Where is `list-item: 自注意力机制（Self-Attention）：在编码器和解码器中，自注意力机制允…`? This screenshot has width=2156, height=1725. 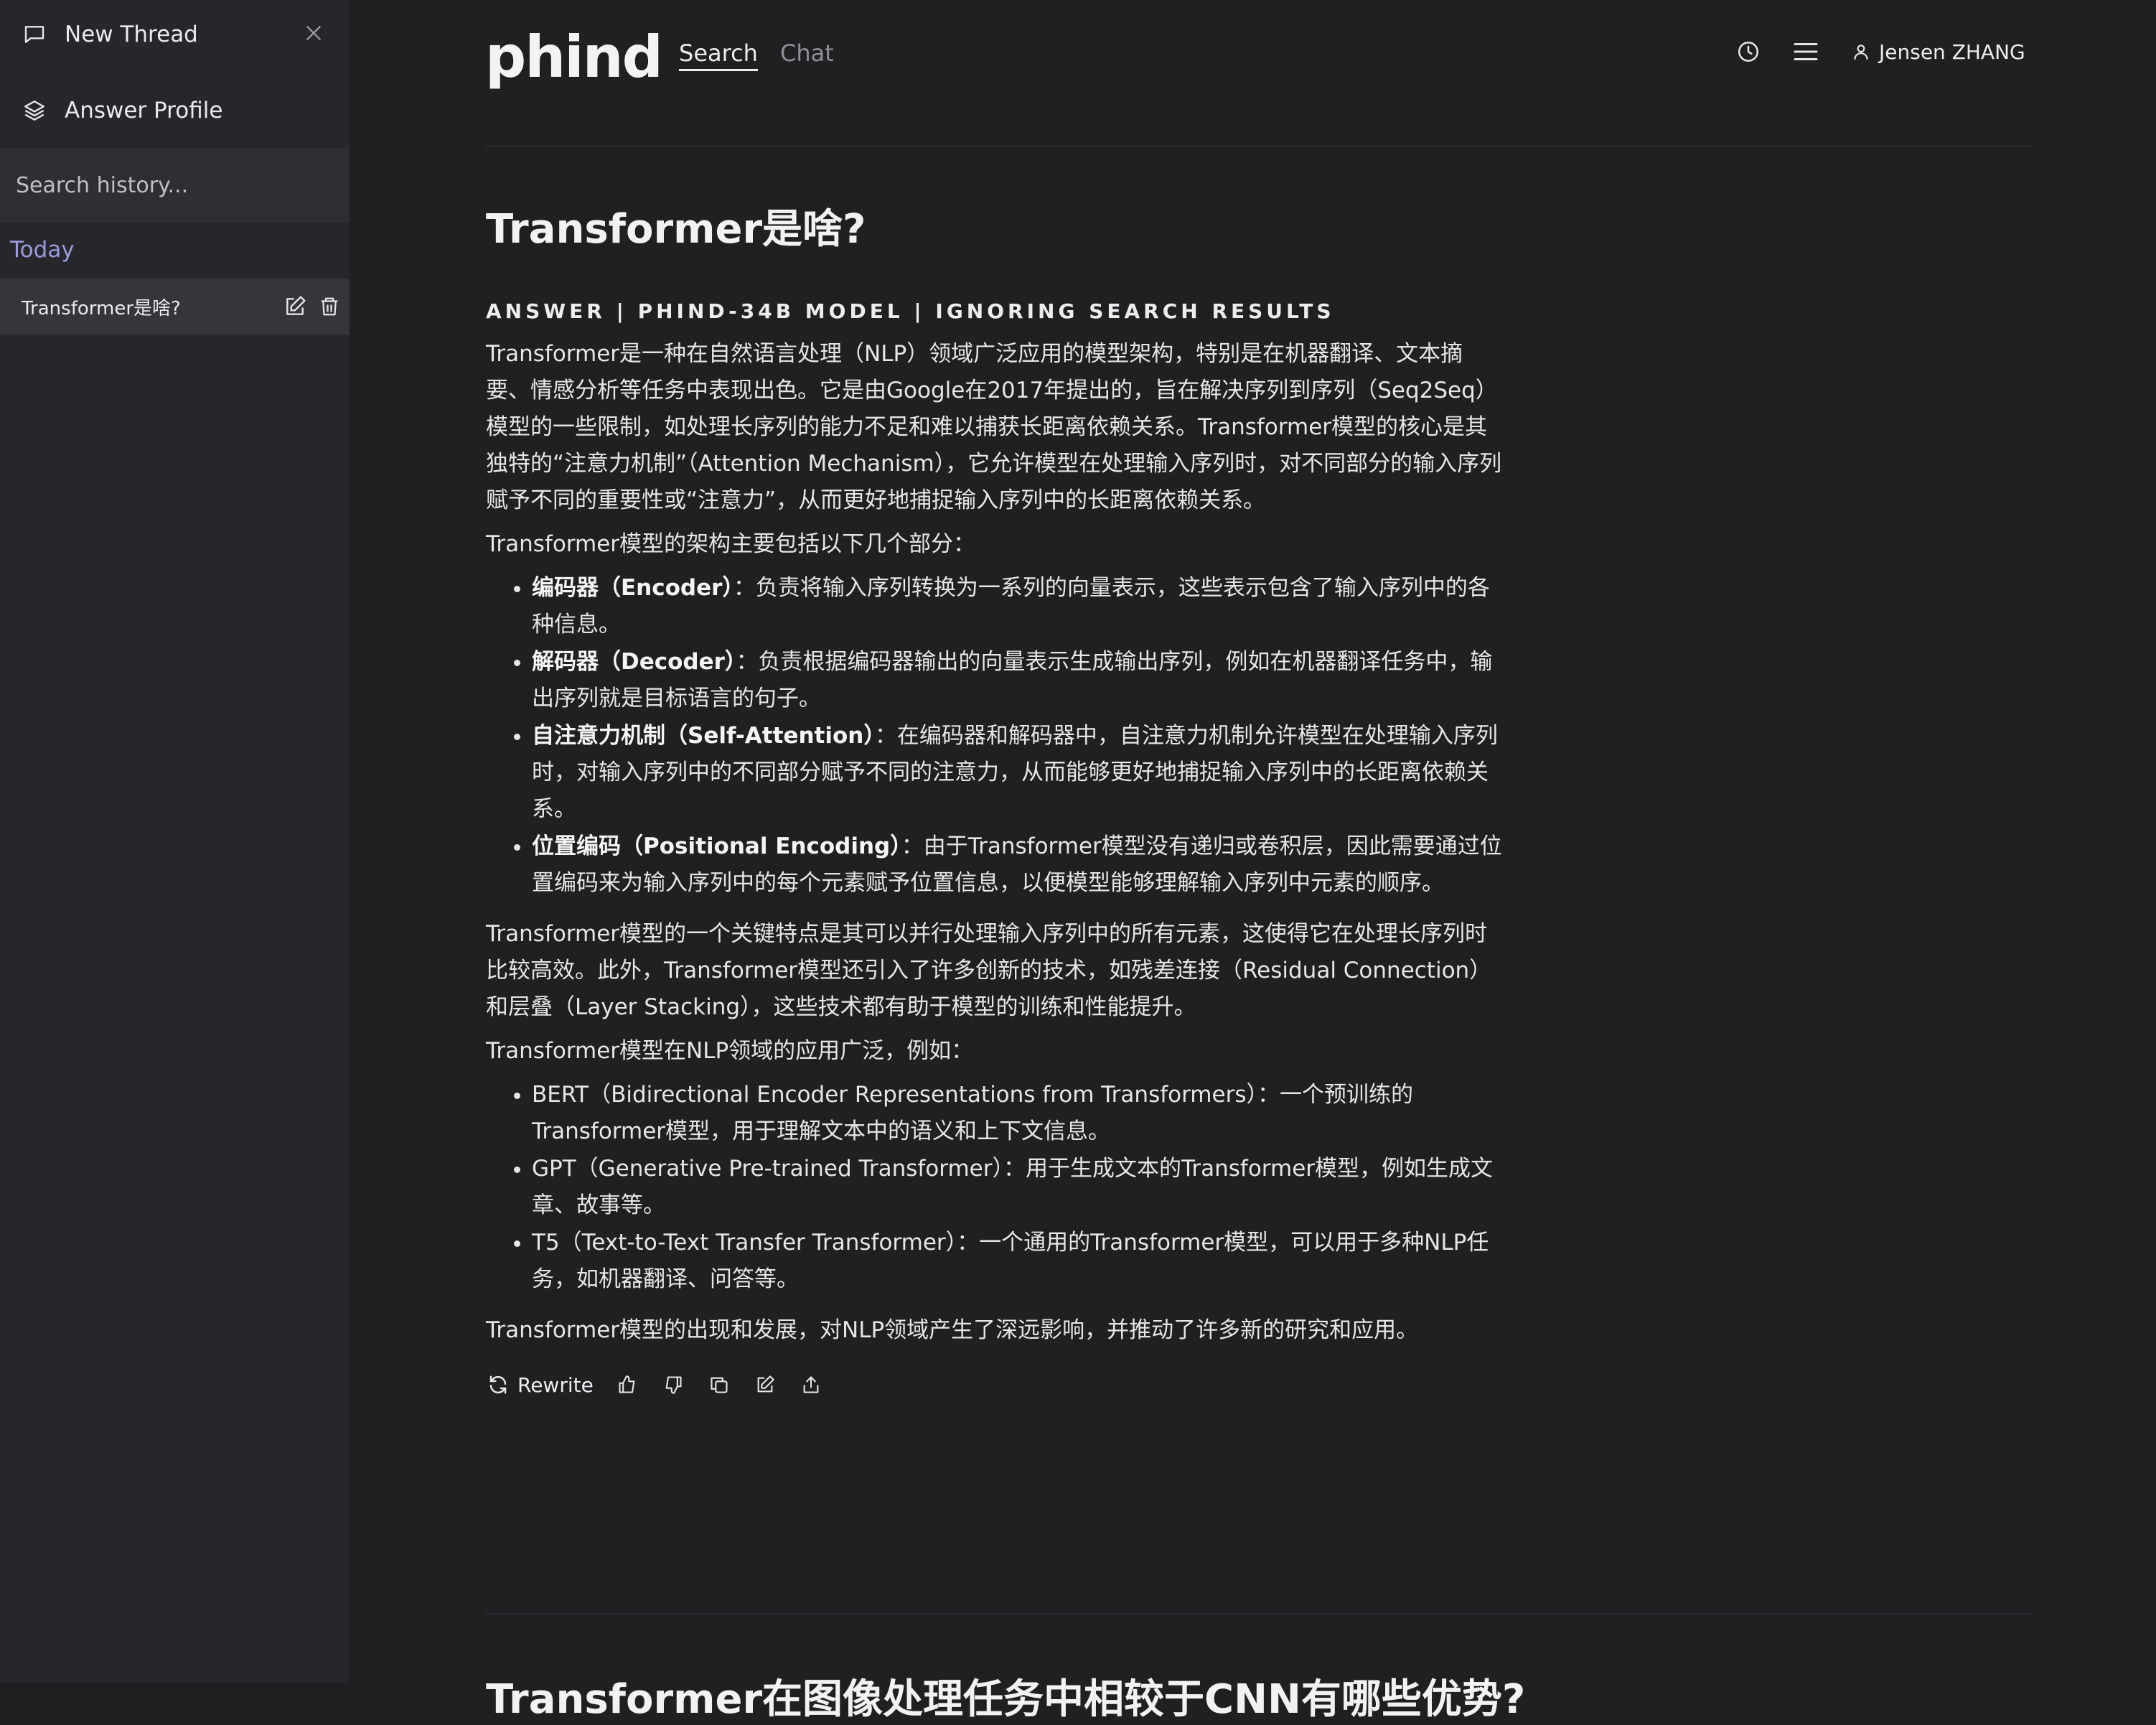
list-item: 自注意力机制（Self-Attention）：在编码器和解码器中，自注意力机制允… is located at coordinates (1018, 773).